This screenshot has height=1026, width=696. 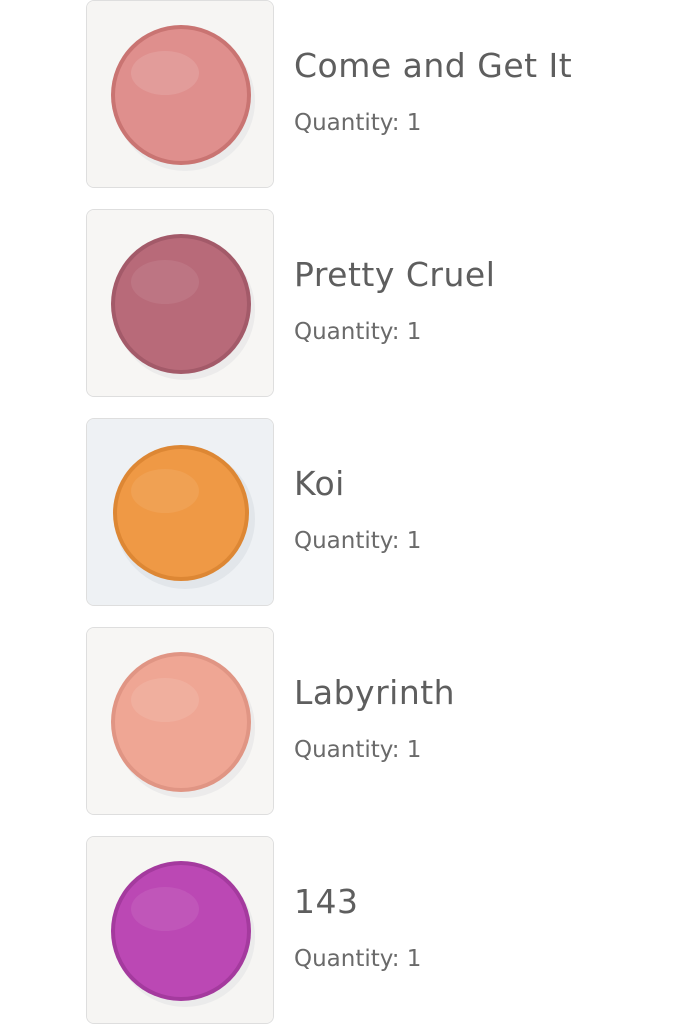 What do you see at coordinates (433, 65) in the screenshot?
I see `product-name: Come and Get It` at bounding box center [433, 65].